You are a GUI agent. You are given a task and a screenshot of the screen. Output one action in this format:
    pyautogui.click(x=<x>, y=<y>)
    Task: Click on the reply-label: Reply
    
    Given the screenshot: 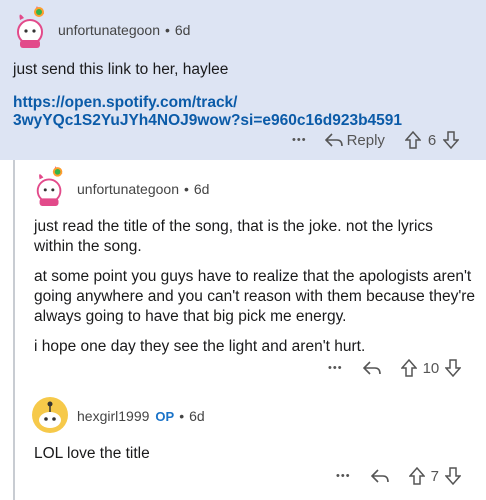 What is the action you would take?
    pyautogui.click(x=365, y=140)
    